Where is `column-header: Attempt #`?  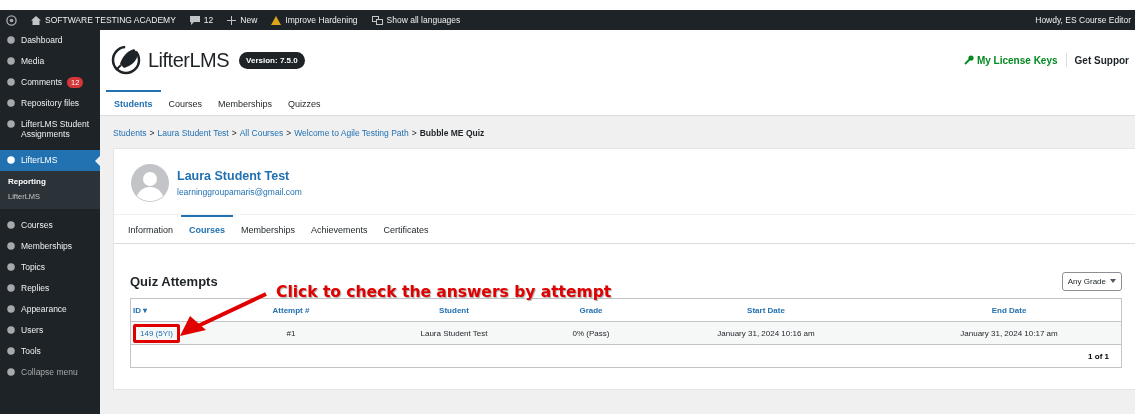
column-header: Attempt # is located at coordinates (291, 310).